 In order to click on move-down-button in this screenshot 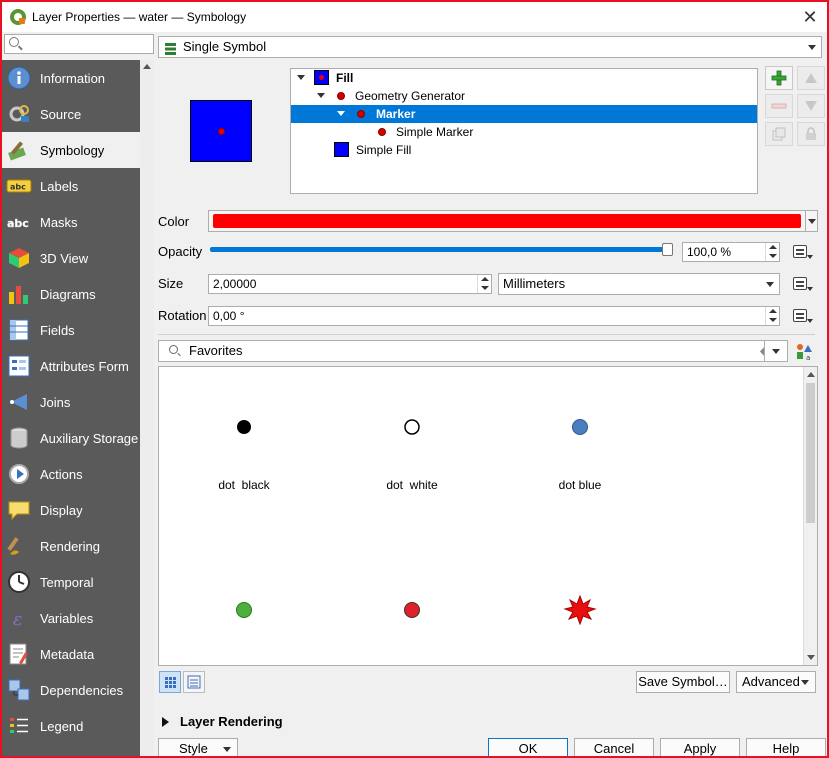, I will do `click(811, 106)`.